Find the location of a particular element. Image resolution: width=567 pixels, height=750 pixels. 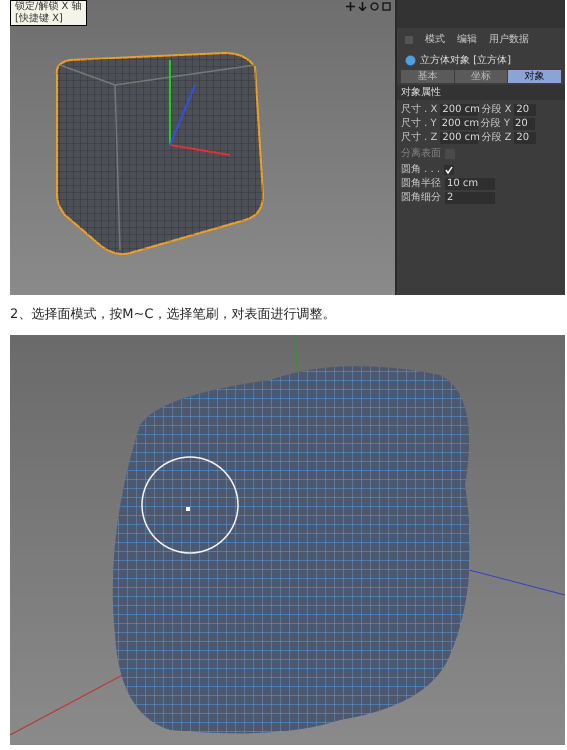

tab: 对象 is located at coordinates (535, 76).